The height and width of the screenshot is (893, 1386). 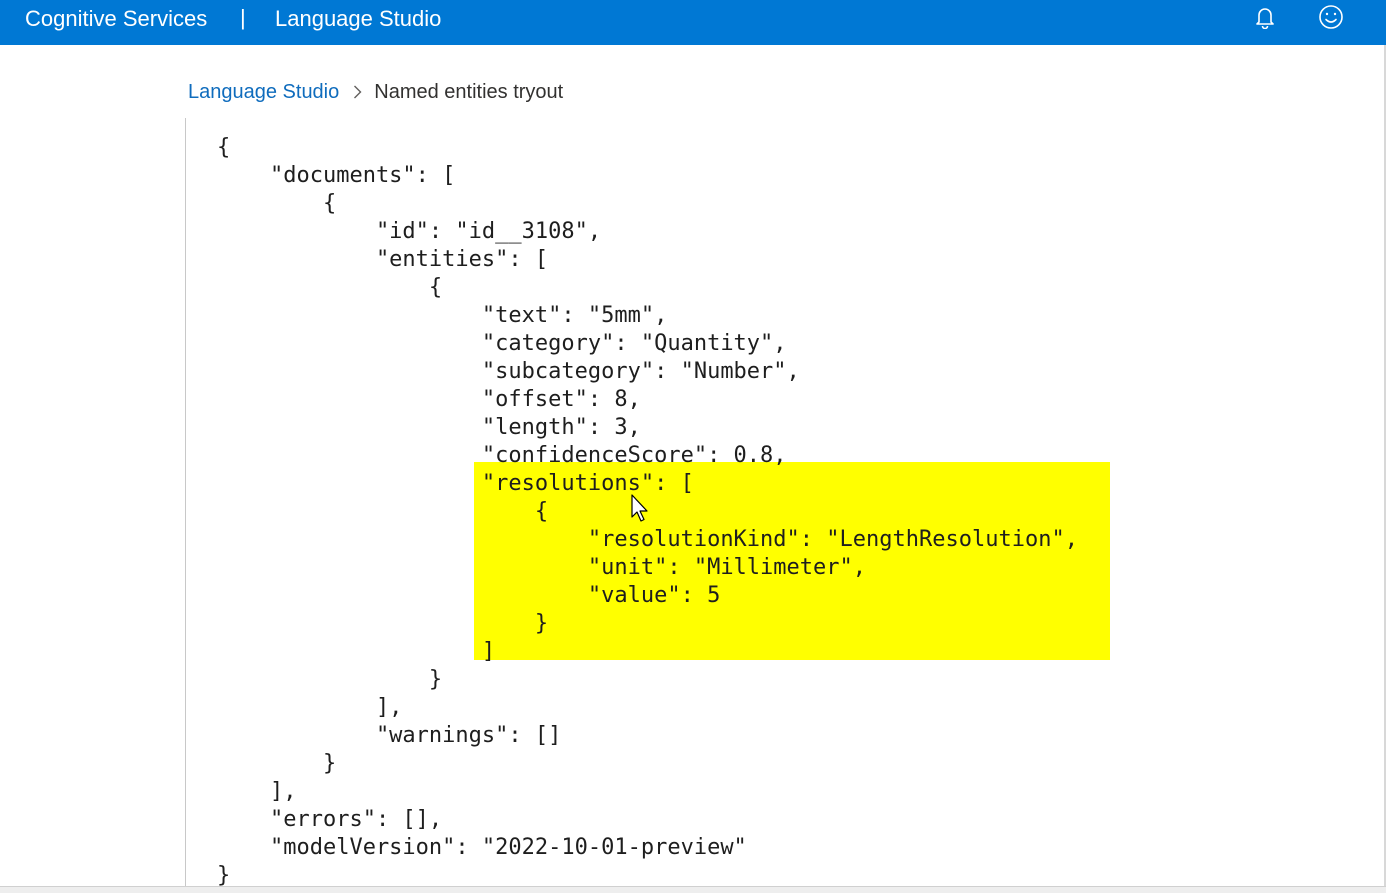 What do you see at coordinates (502, 455) in the screenshot?
I see `code-line: "confidenceScore": 0.8,` at bounding box center [502, 455].